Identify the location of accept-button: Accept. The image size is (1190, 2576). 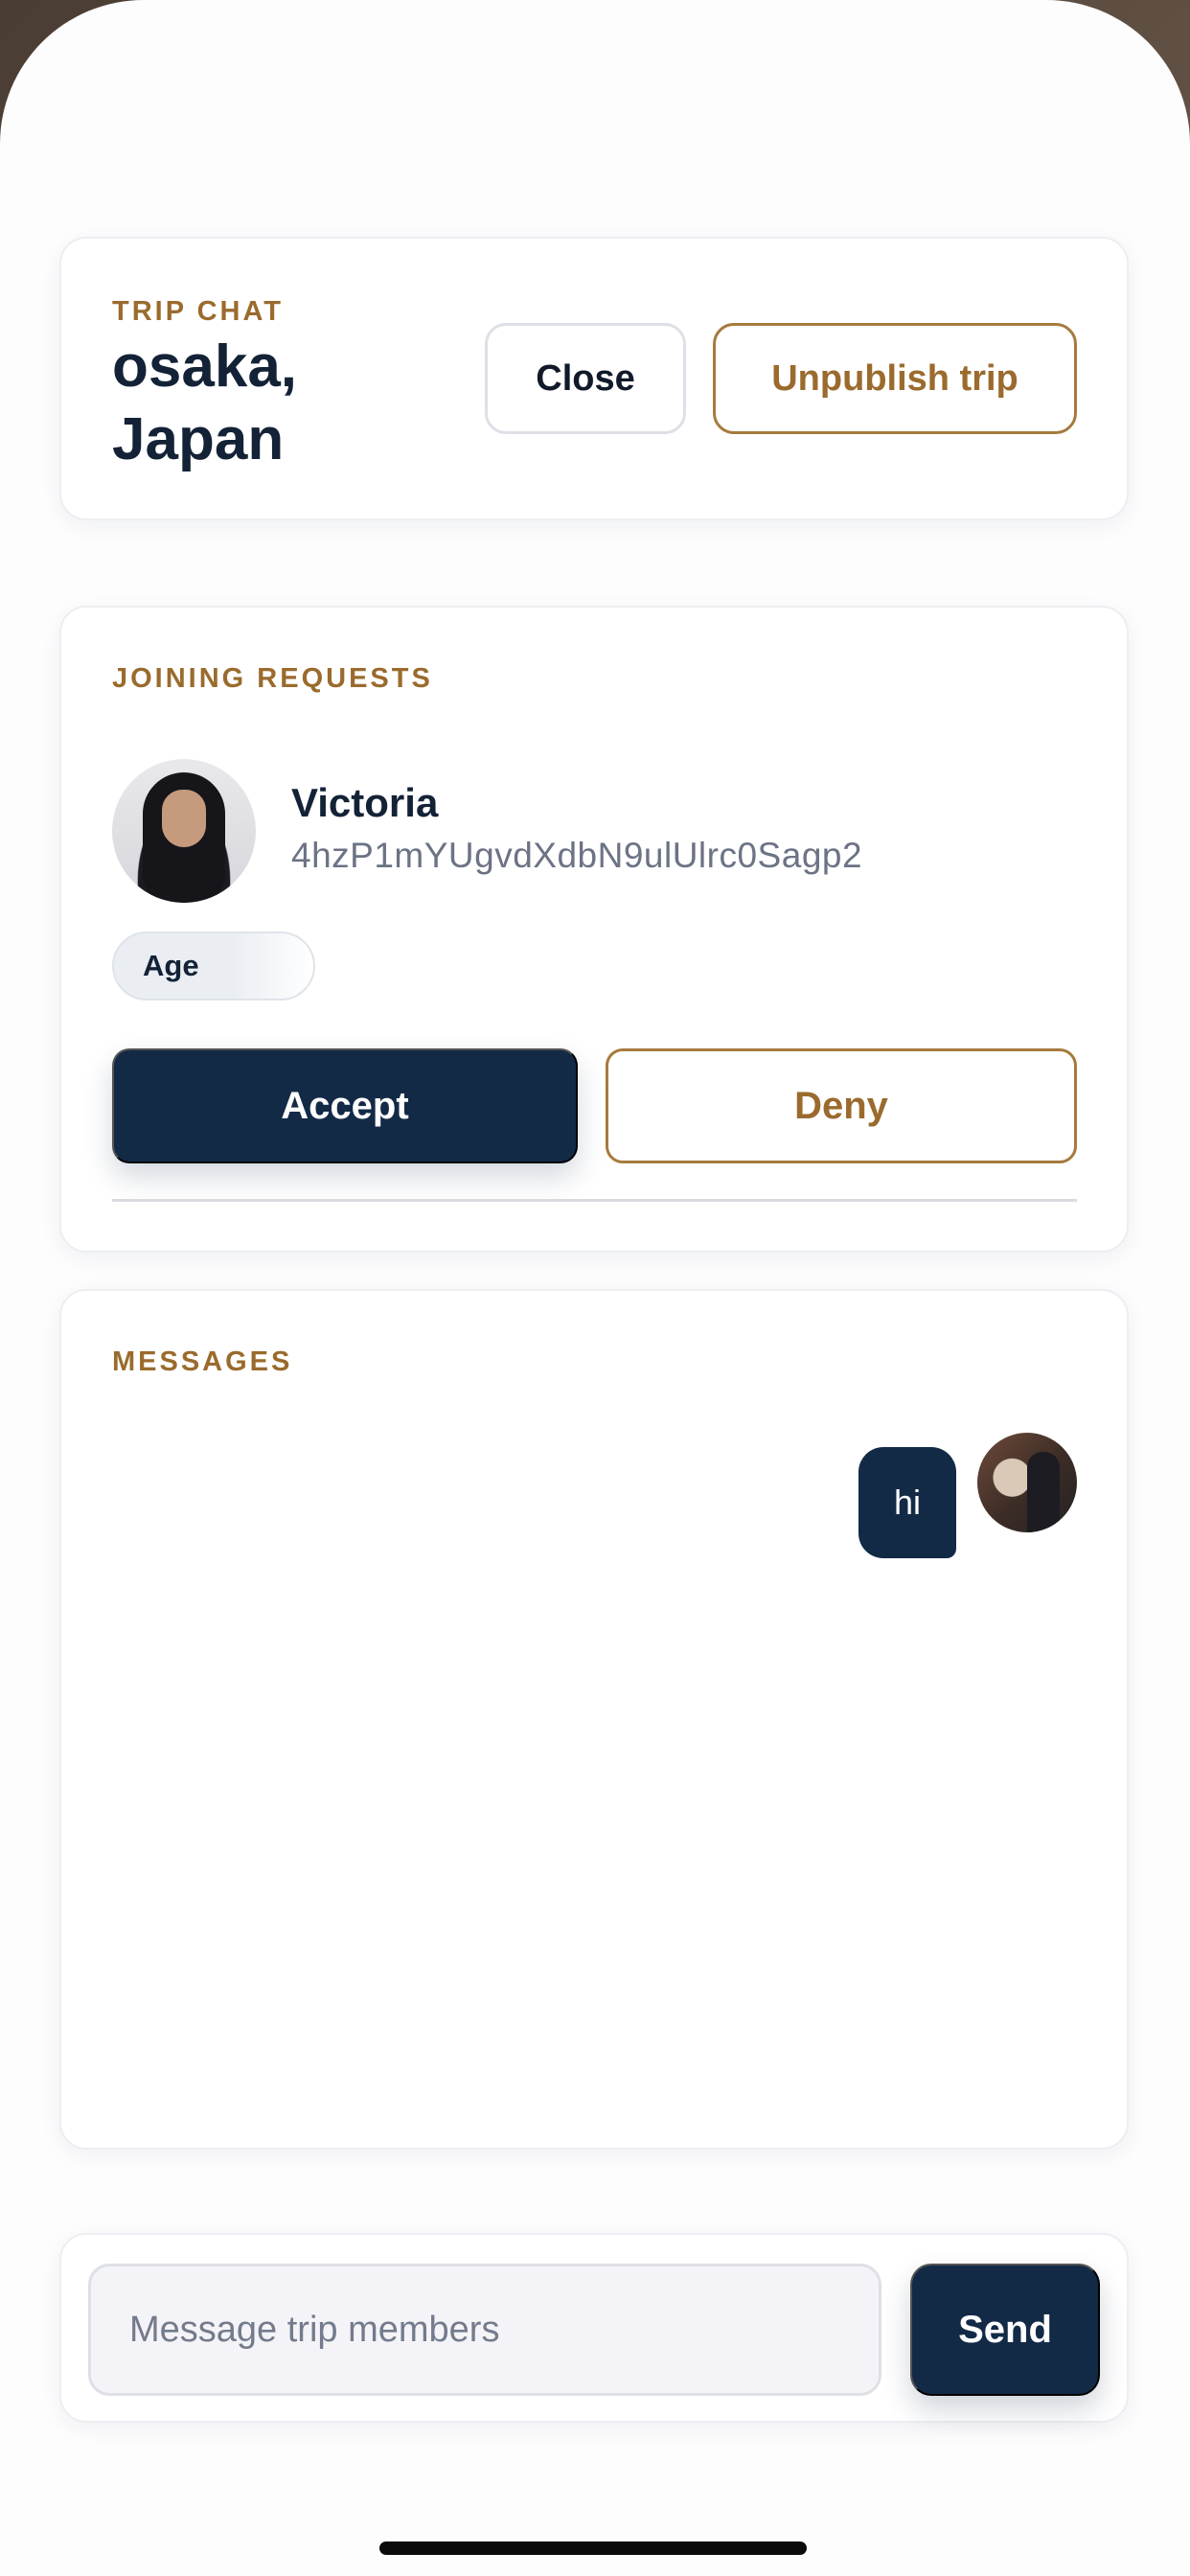
(345, 1105).